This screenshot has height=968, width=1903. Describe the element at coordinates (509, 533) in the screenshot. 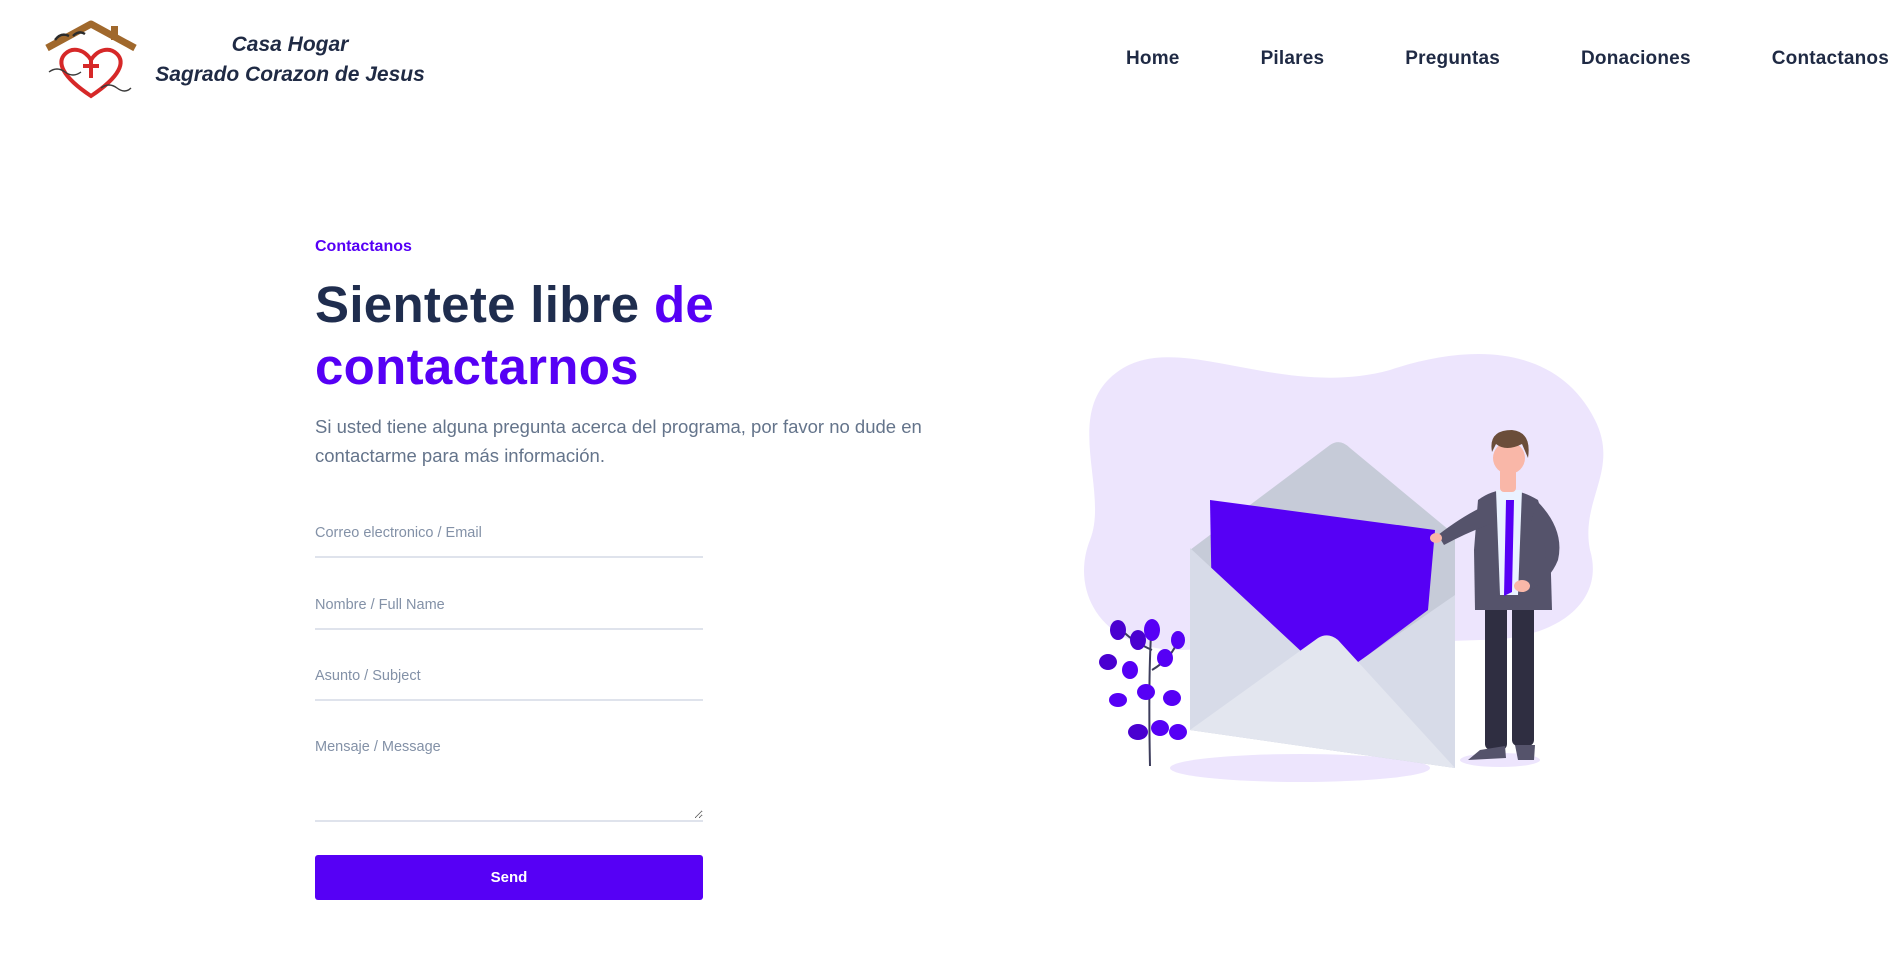

I see `email-input` at that location.